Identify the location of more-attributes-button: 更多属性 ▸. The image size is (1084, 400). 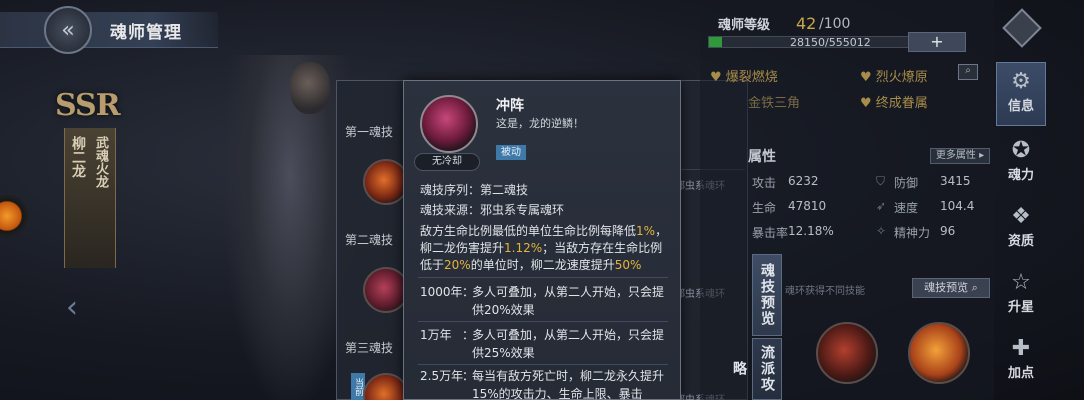
(960, 156).